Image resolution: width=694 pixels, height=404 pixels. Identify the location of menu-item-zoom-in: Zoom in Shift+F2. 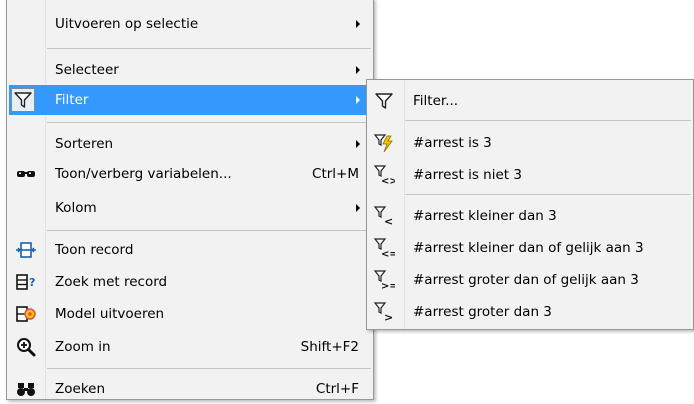
(190, 347).